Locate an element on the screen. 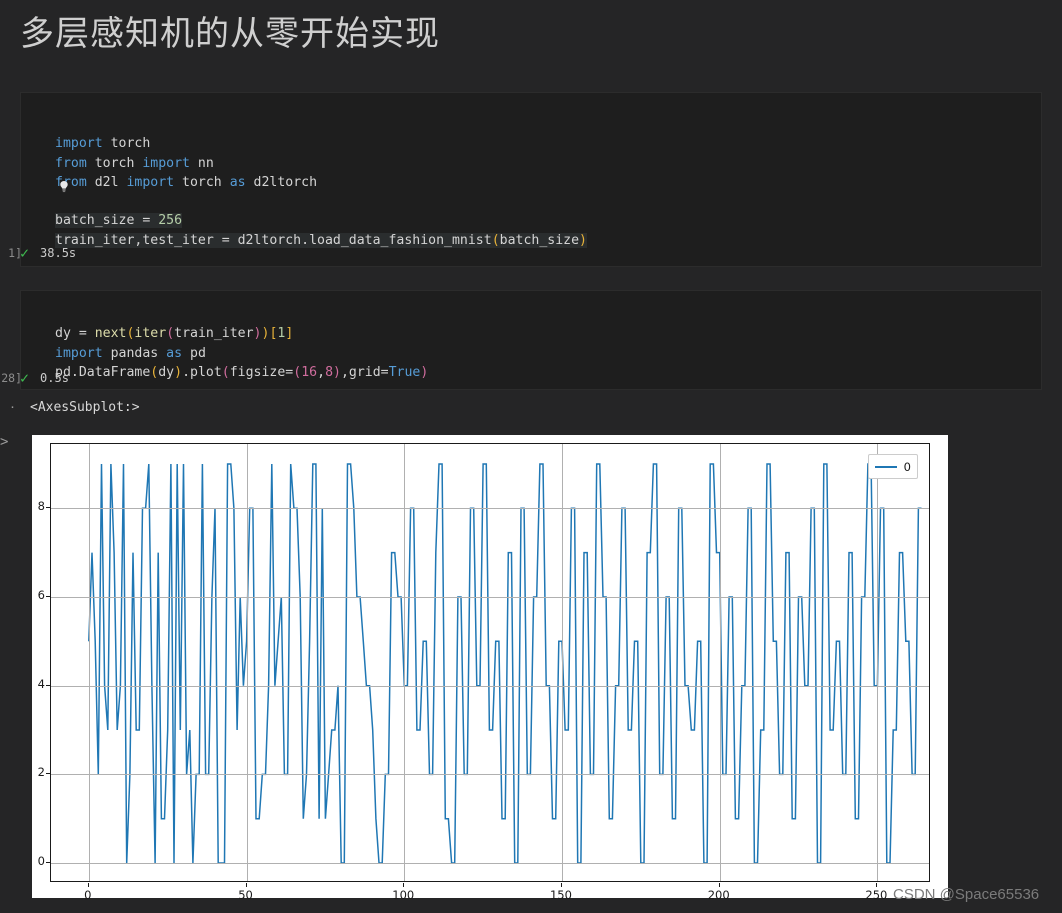 The height and width of the screenshot is (913, 1062). y-tick-label: 6 is located at coordinates (41, 594).